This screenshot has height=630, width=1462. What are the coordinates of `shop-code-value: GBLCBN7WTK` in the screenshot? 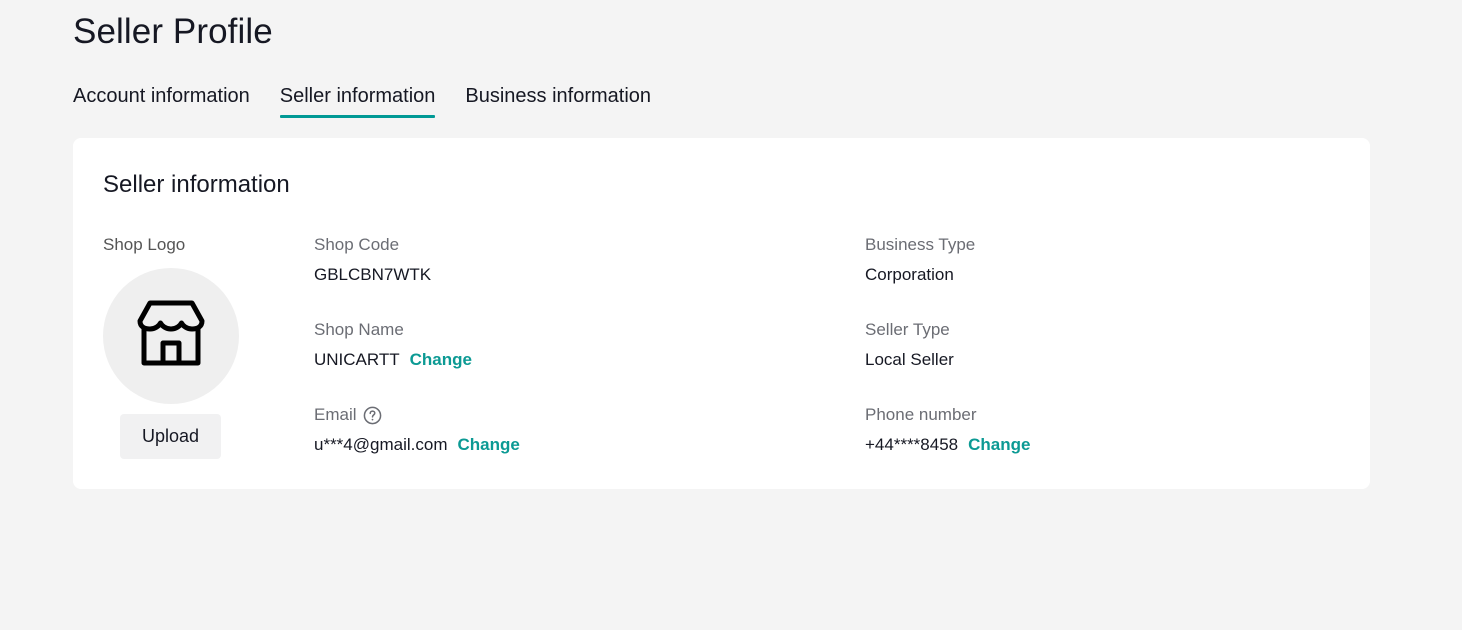 It's located at (373, 274).